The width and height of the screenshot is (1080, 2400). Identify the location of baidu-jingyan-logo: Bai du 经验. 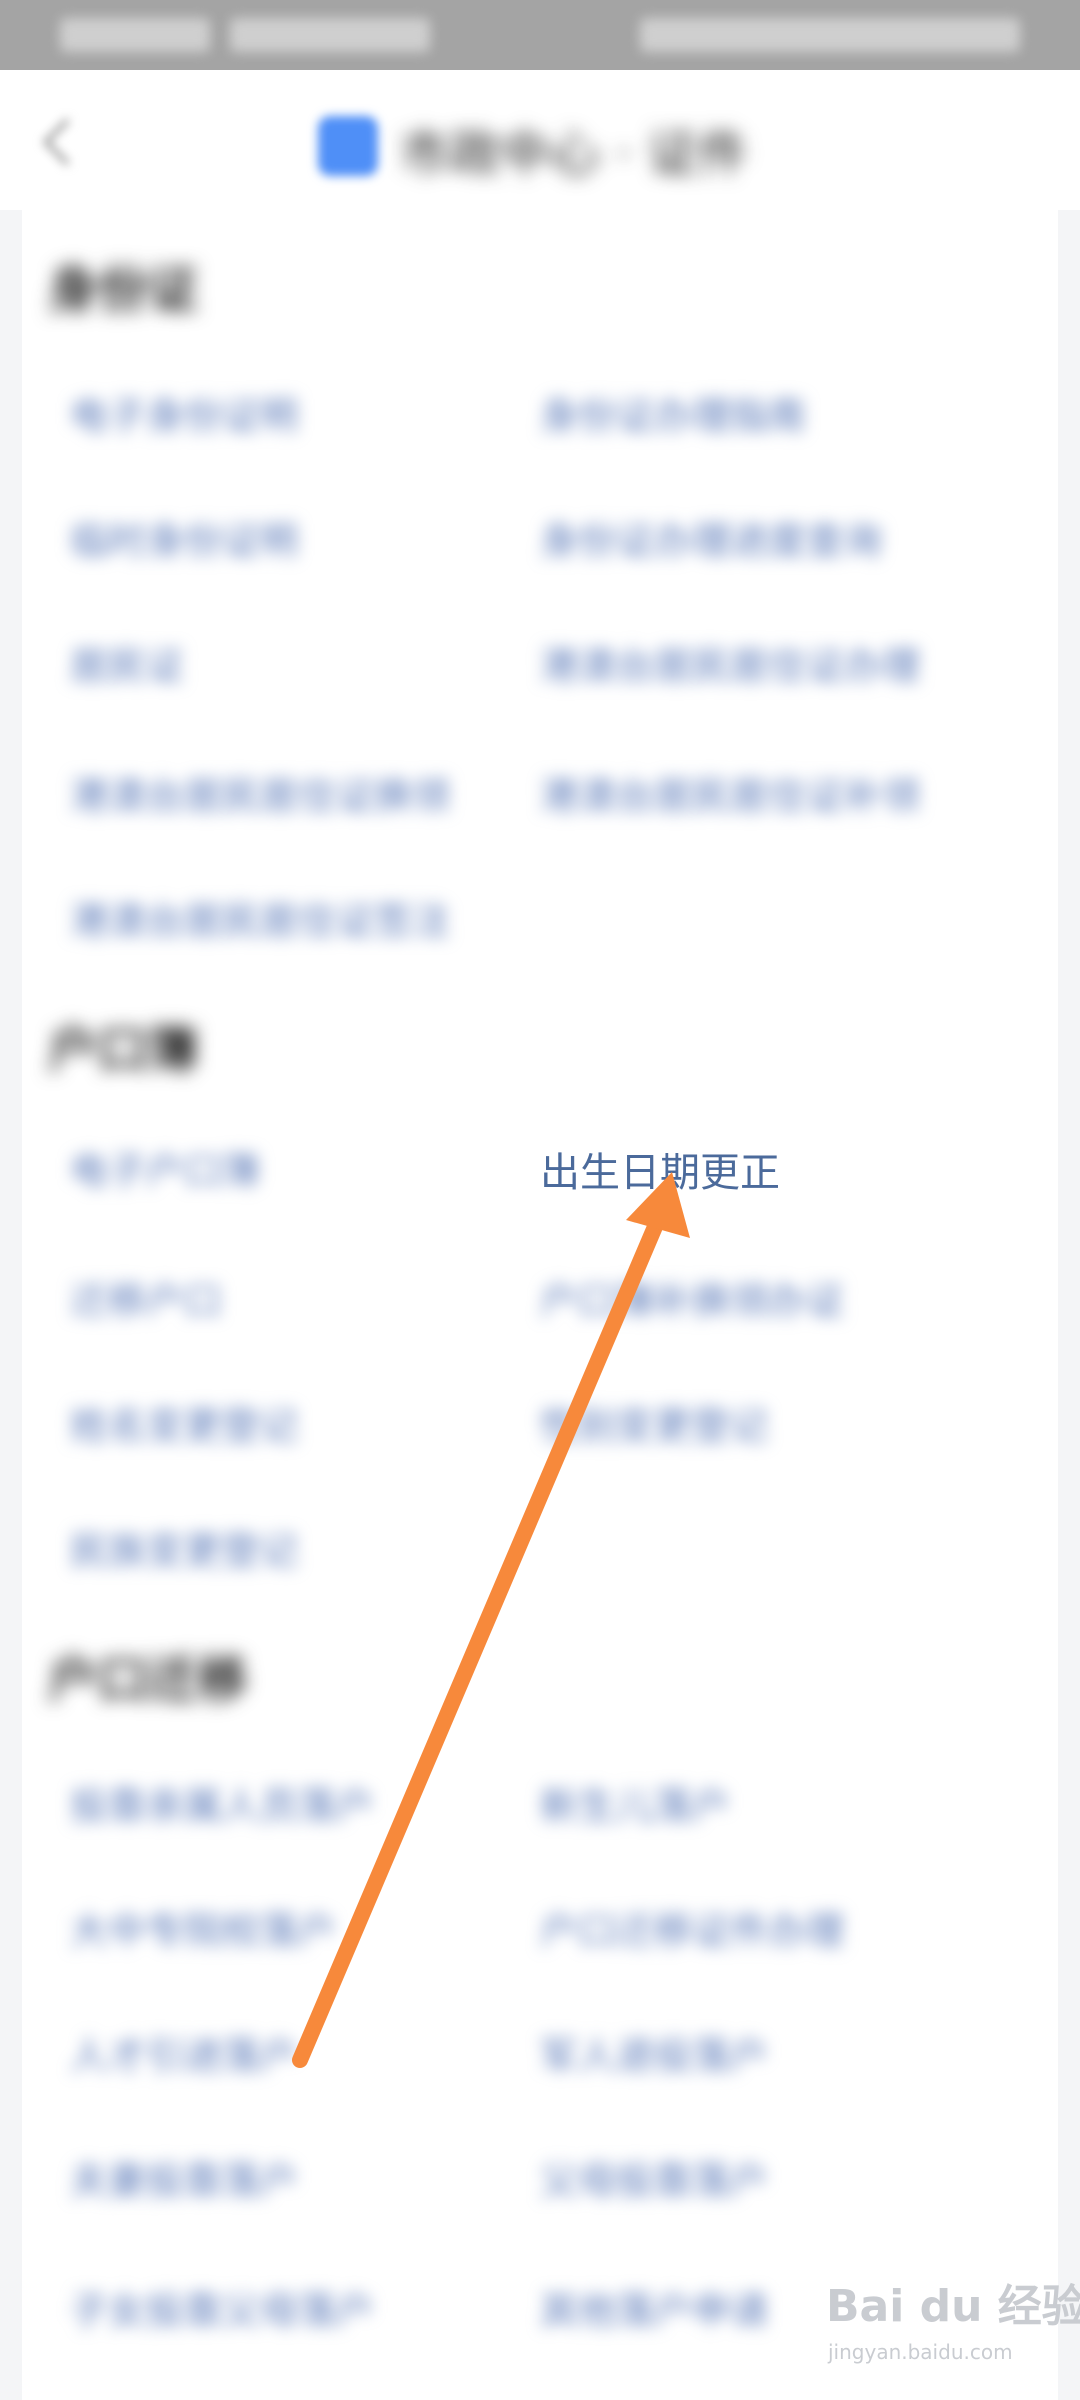
(953, 2306).